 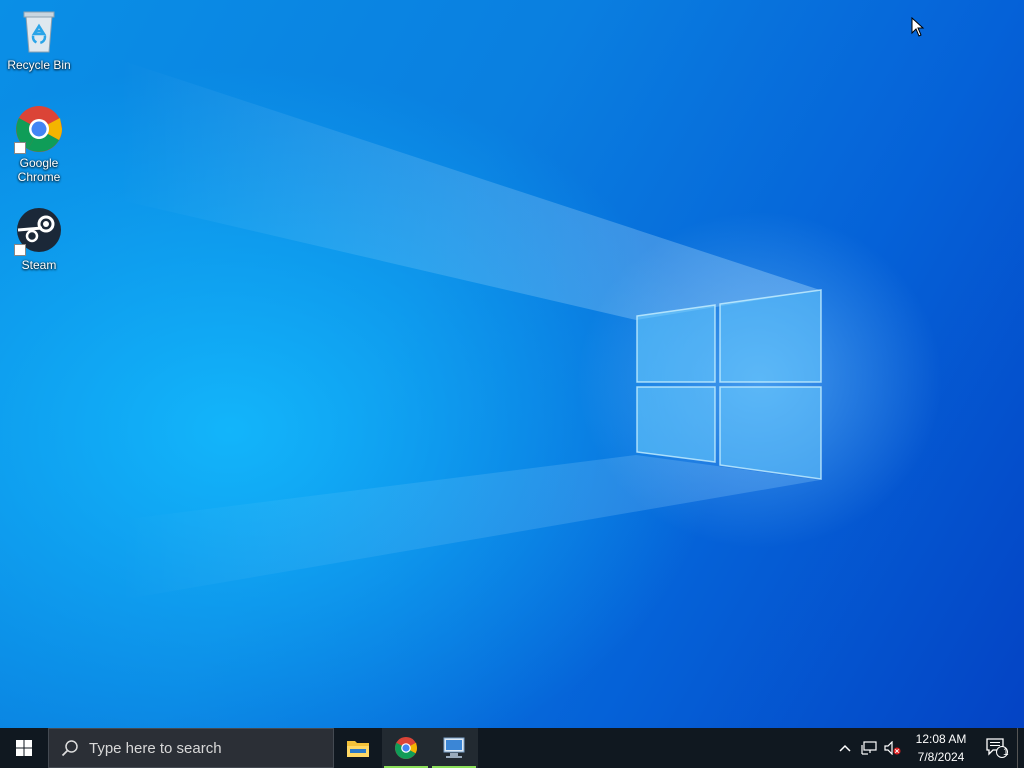 What do you see at coordinates (39, 31) in the screenshot?
I see `recycle-bin-icon` at bounding box center [39, 31].